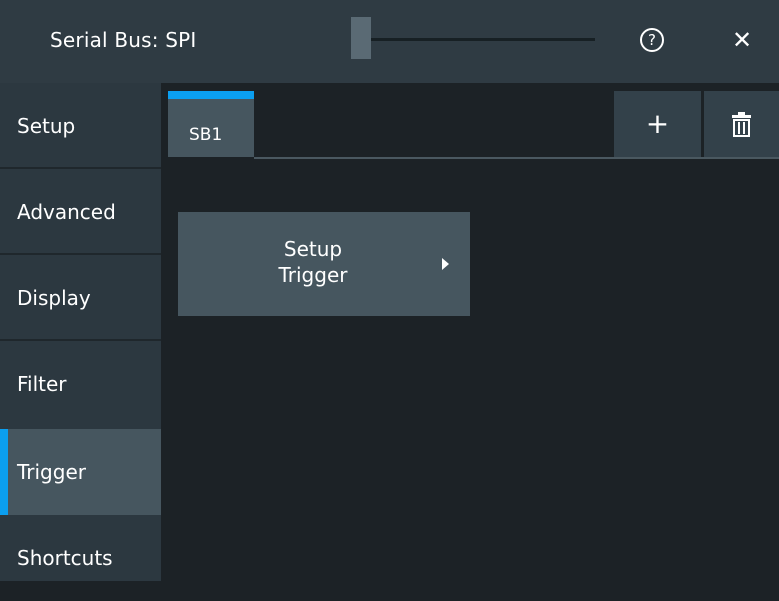 The height and width of the screenshot is (601, 779). I want to click on sidebar-item-label: Shortcuts, so click(65, 558).